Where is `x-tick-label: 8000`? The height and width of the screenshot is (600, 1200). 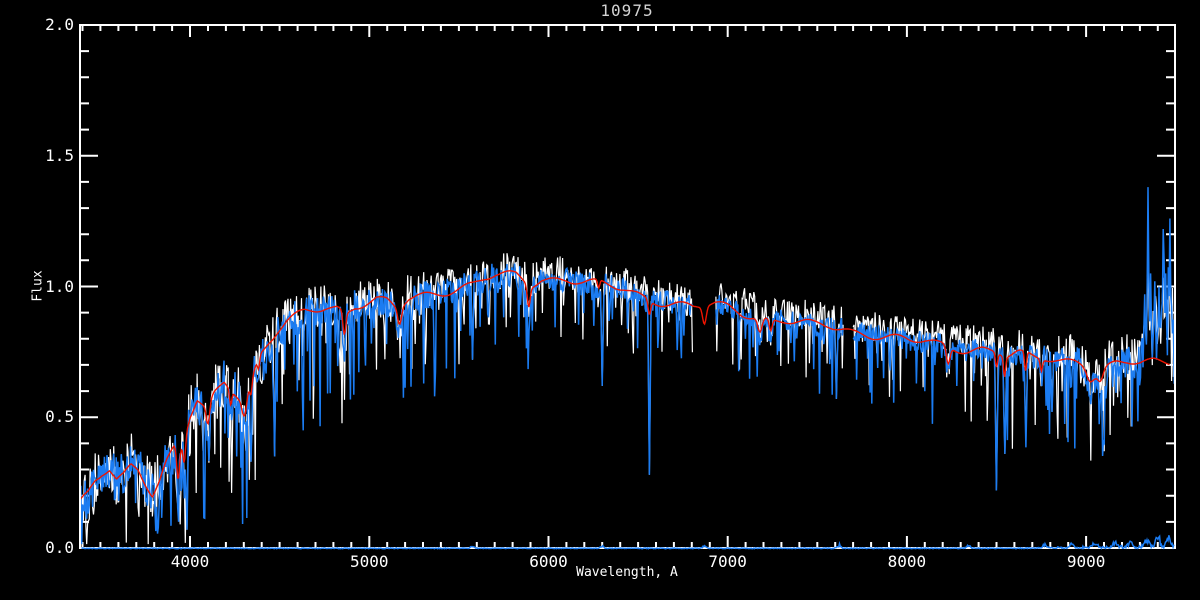 x-tick-label: 8000 is located at coordinates (907, 561).